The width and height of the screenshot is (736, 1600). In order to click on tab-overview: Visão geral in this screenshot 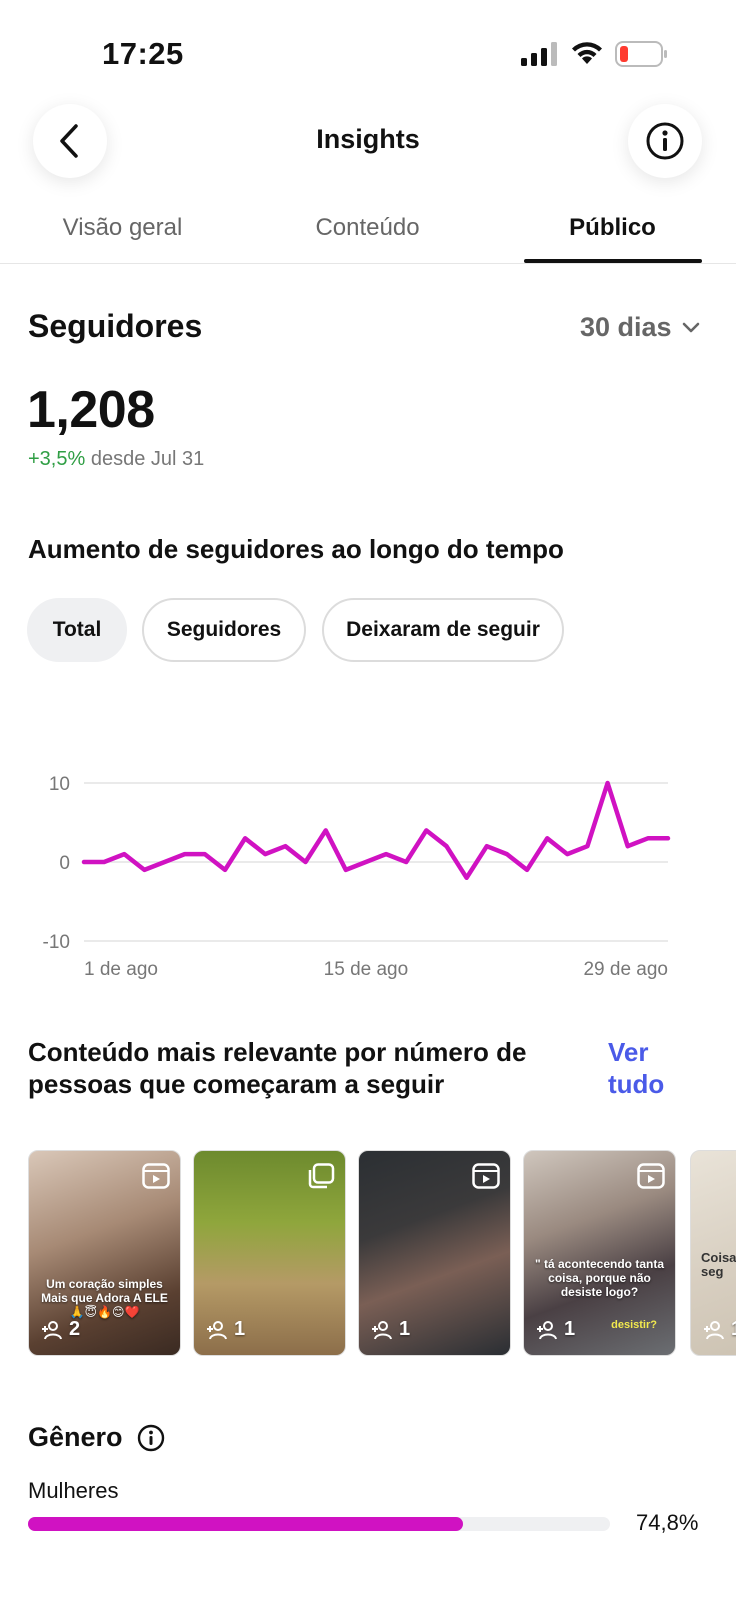, I will do `click(122, 228)`.